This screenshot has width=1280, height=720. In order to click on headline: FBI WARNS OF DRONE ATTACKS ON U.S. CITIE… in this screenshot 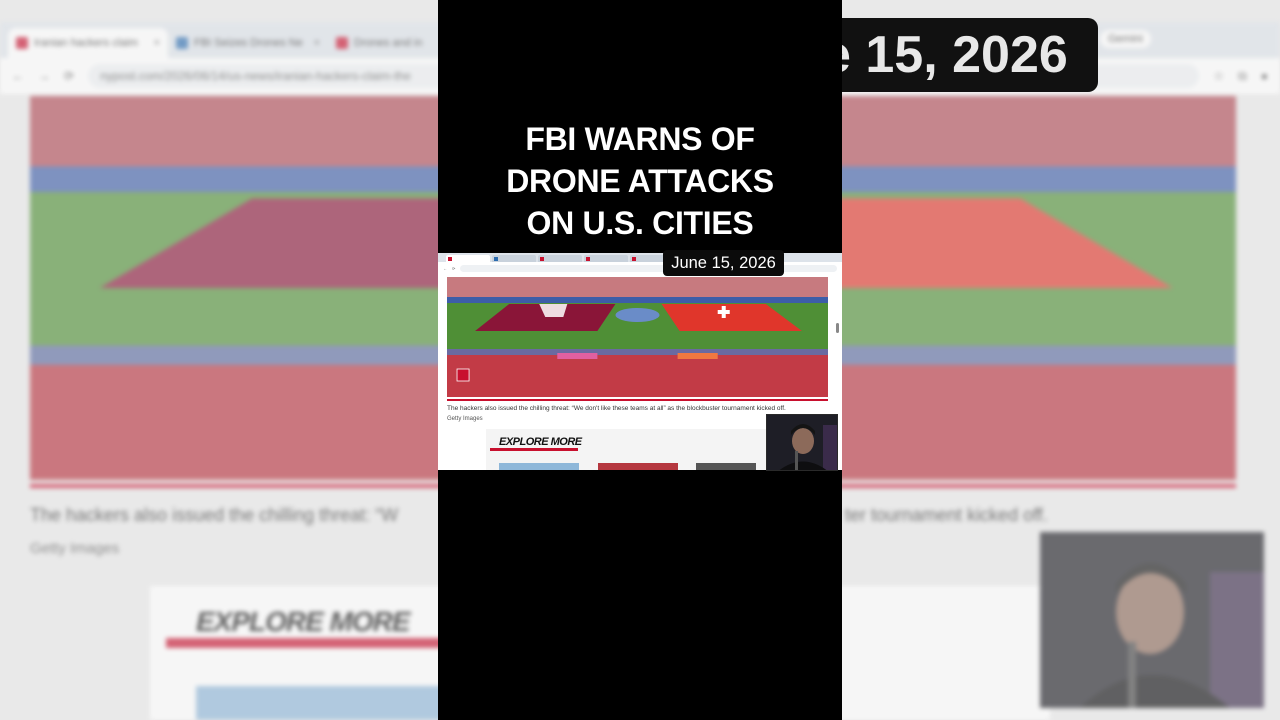, I will do `click(640, 181)`.